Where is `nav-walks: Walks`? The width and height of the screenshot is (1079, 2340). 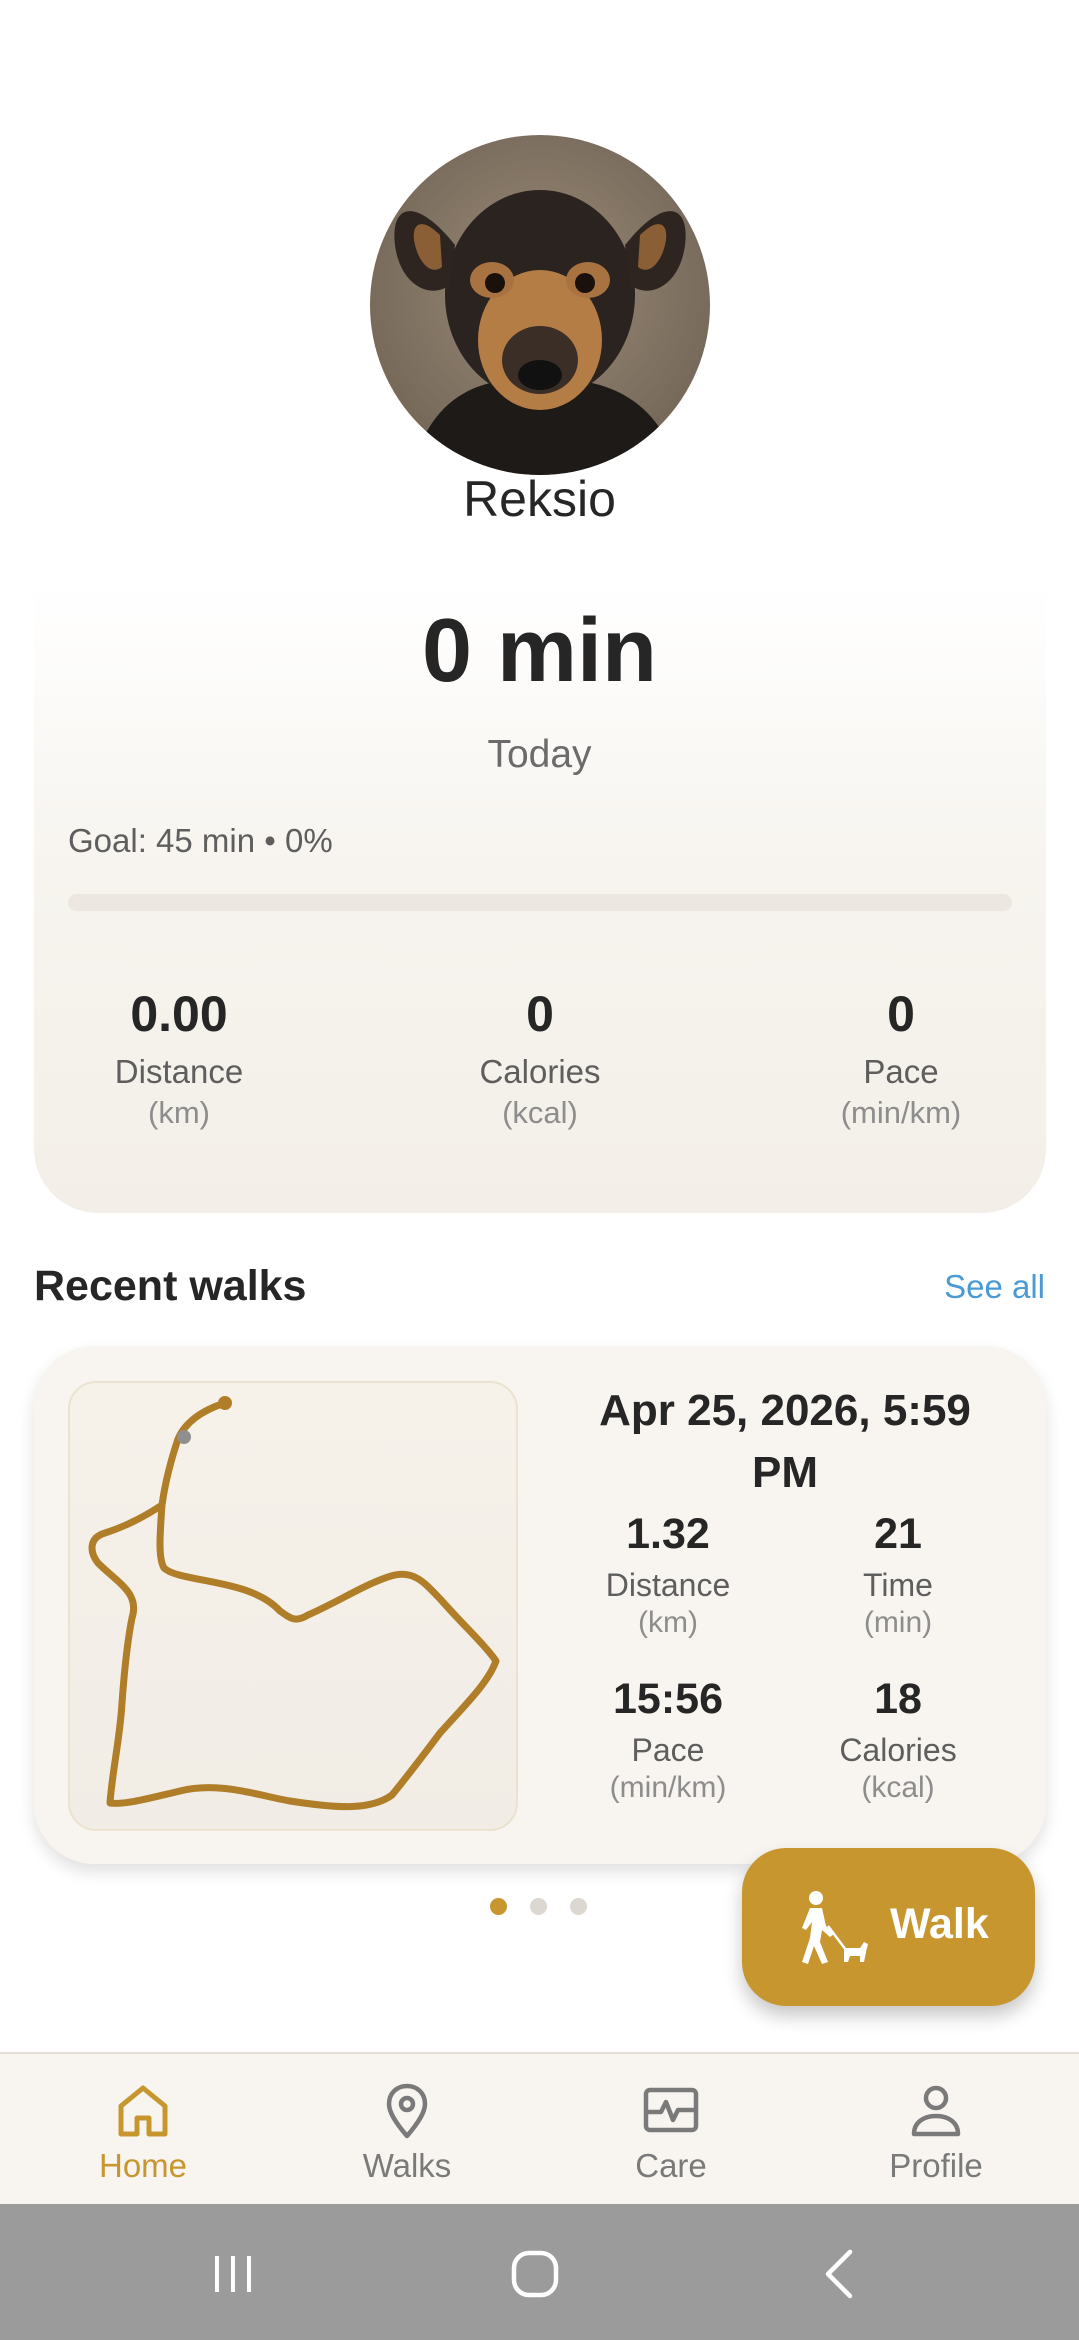 nav-walks: Walks is located at coordinates (407, 2130).